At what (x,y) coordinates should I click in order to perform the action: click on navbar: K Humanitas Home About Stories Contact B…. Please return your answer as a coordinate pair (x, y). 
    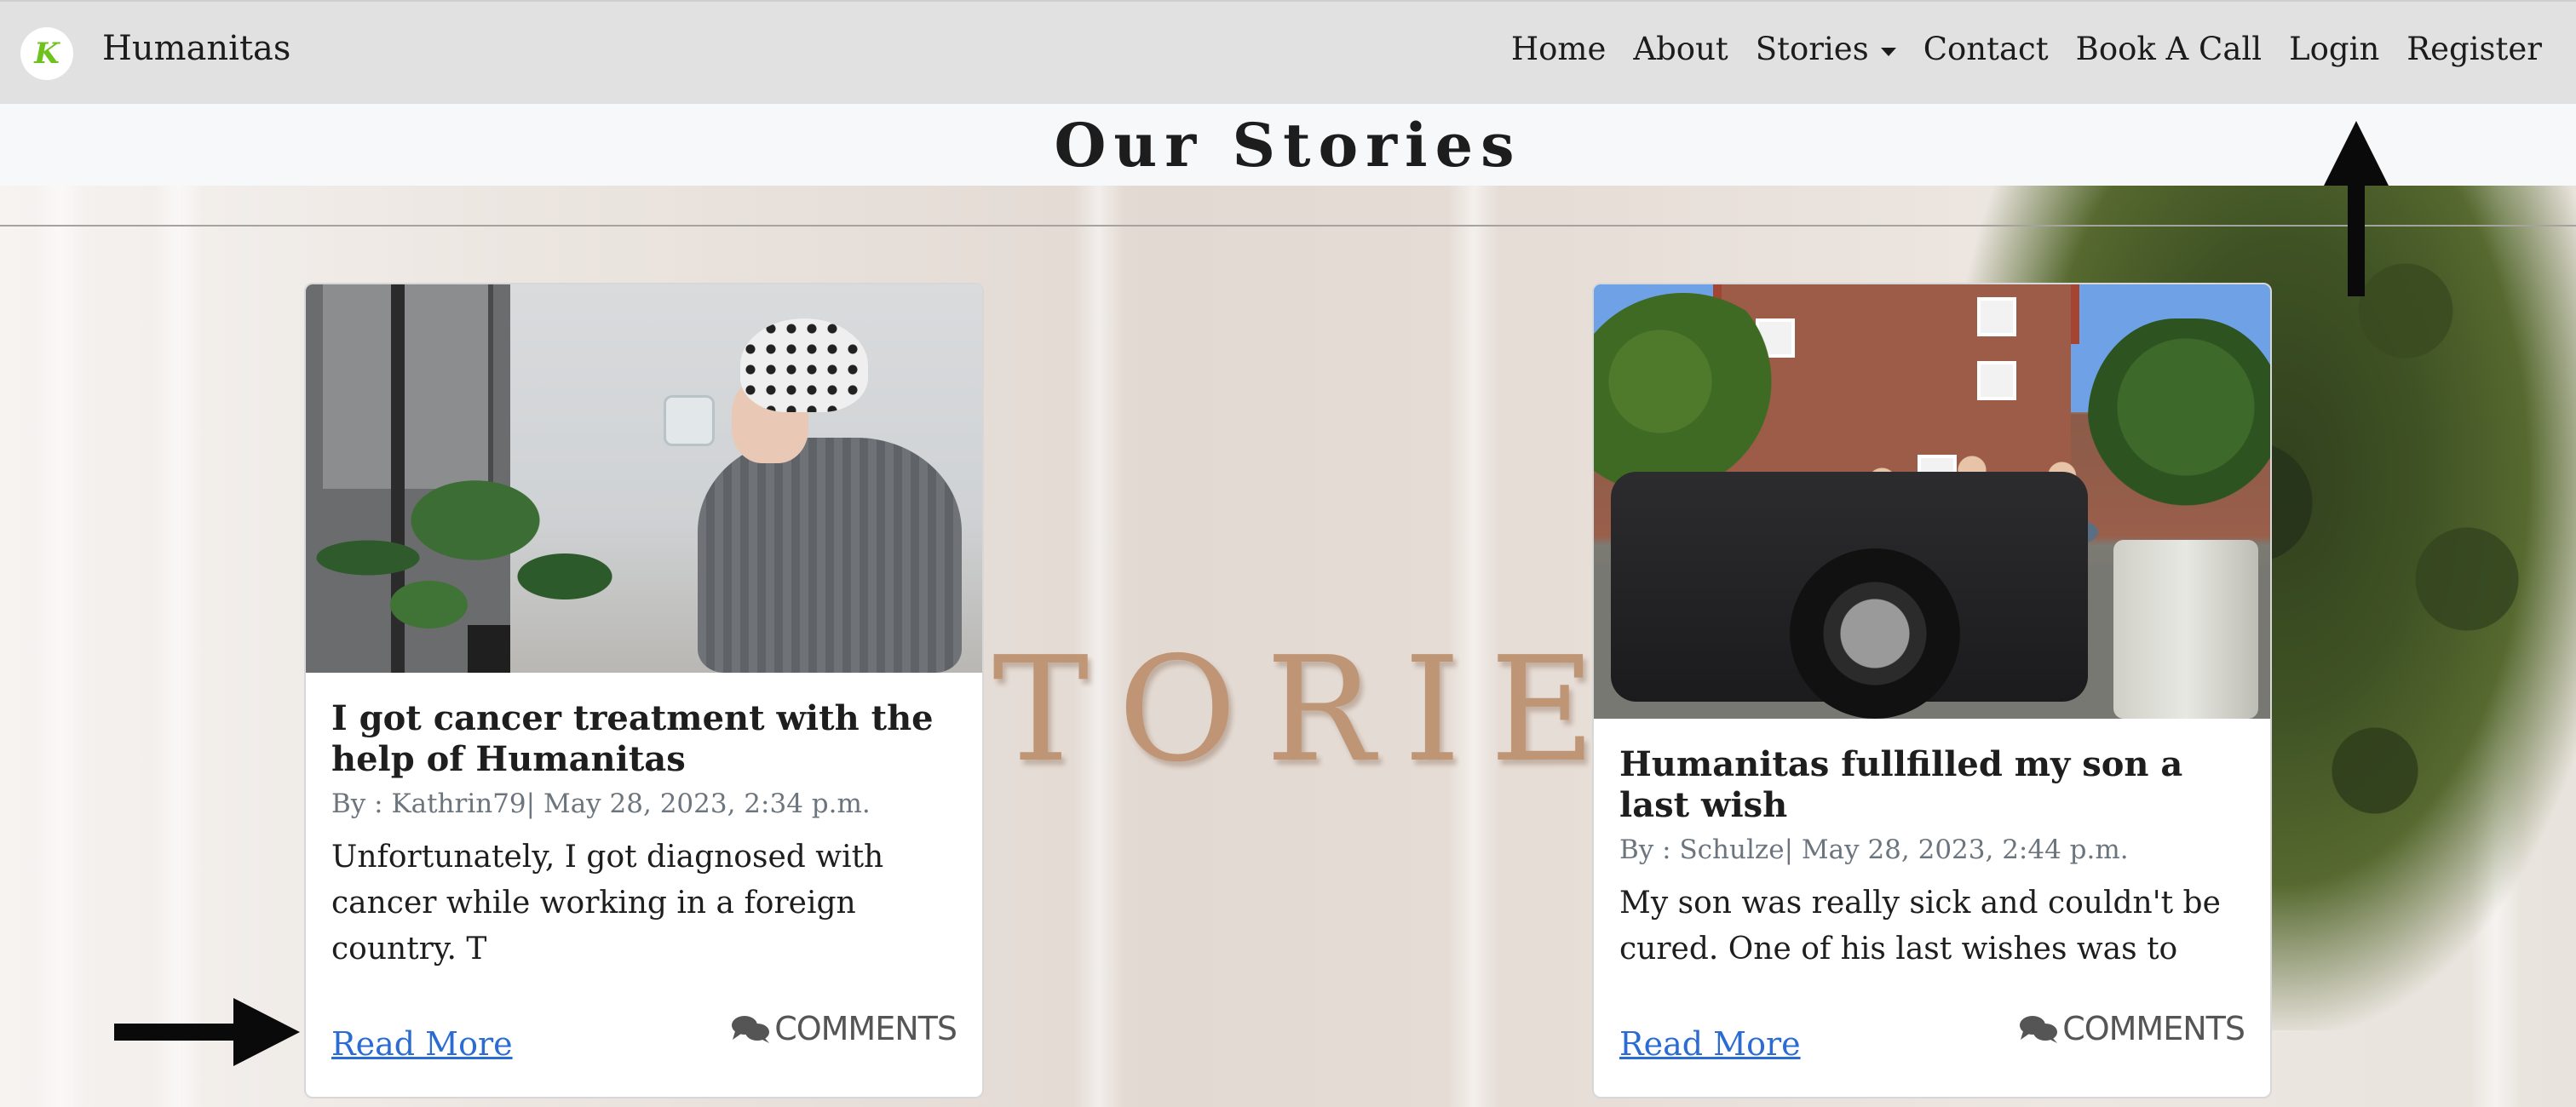
    Looking at the image, I should click on (1288, 52).